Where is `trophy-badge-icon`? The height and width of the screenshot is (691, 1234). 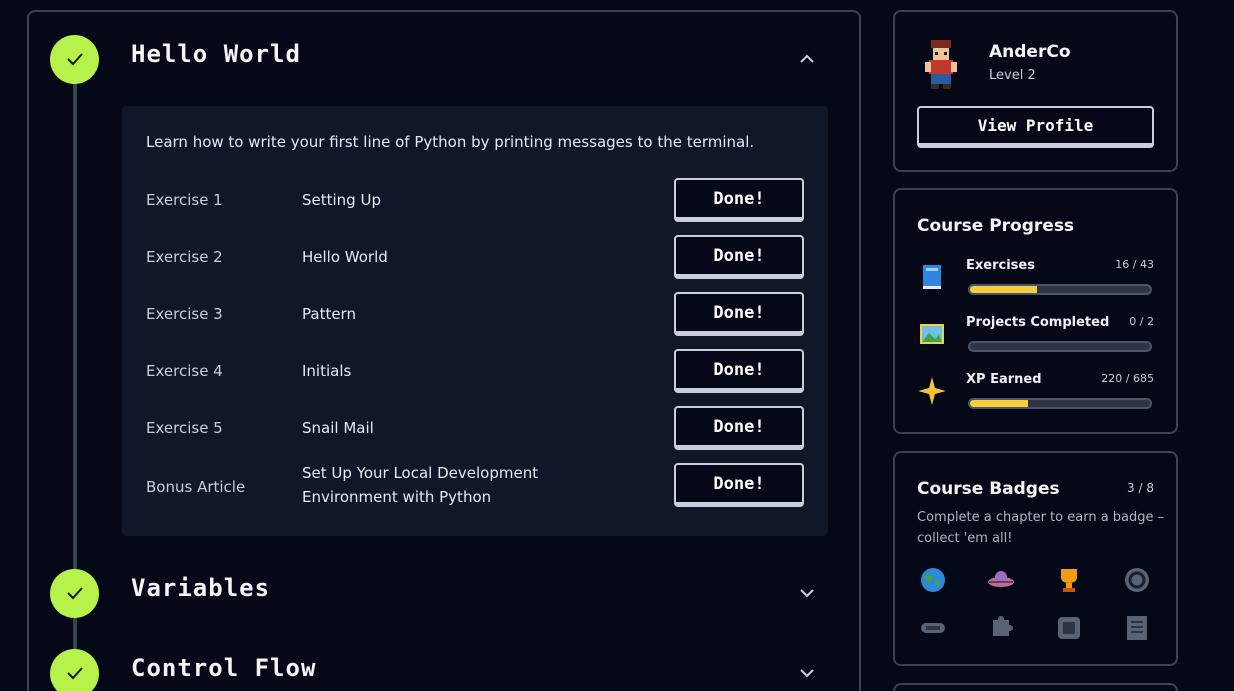
trophy-badge-icon is located at coordinates (1069, 580).